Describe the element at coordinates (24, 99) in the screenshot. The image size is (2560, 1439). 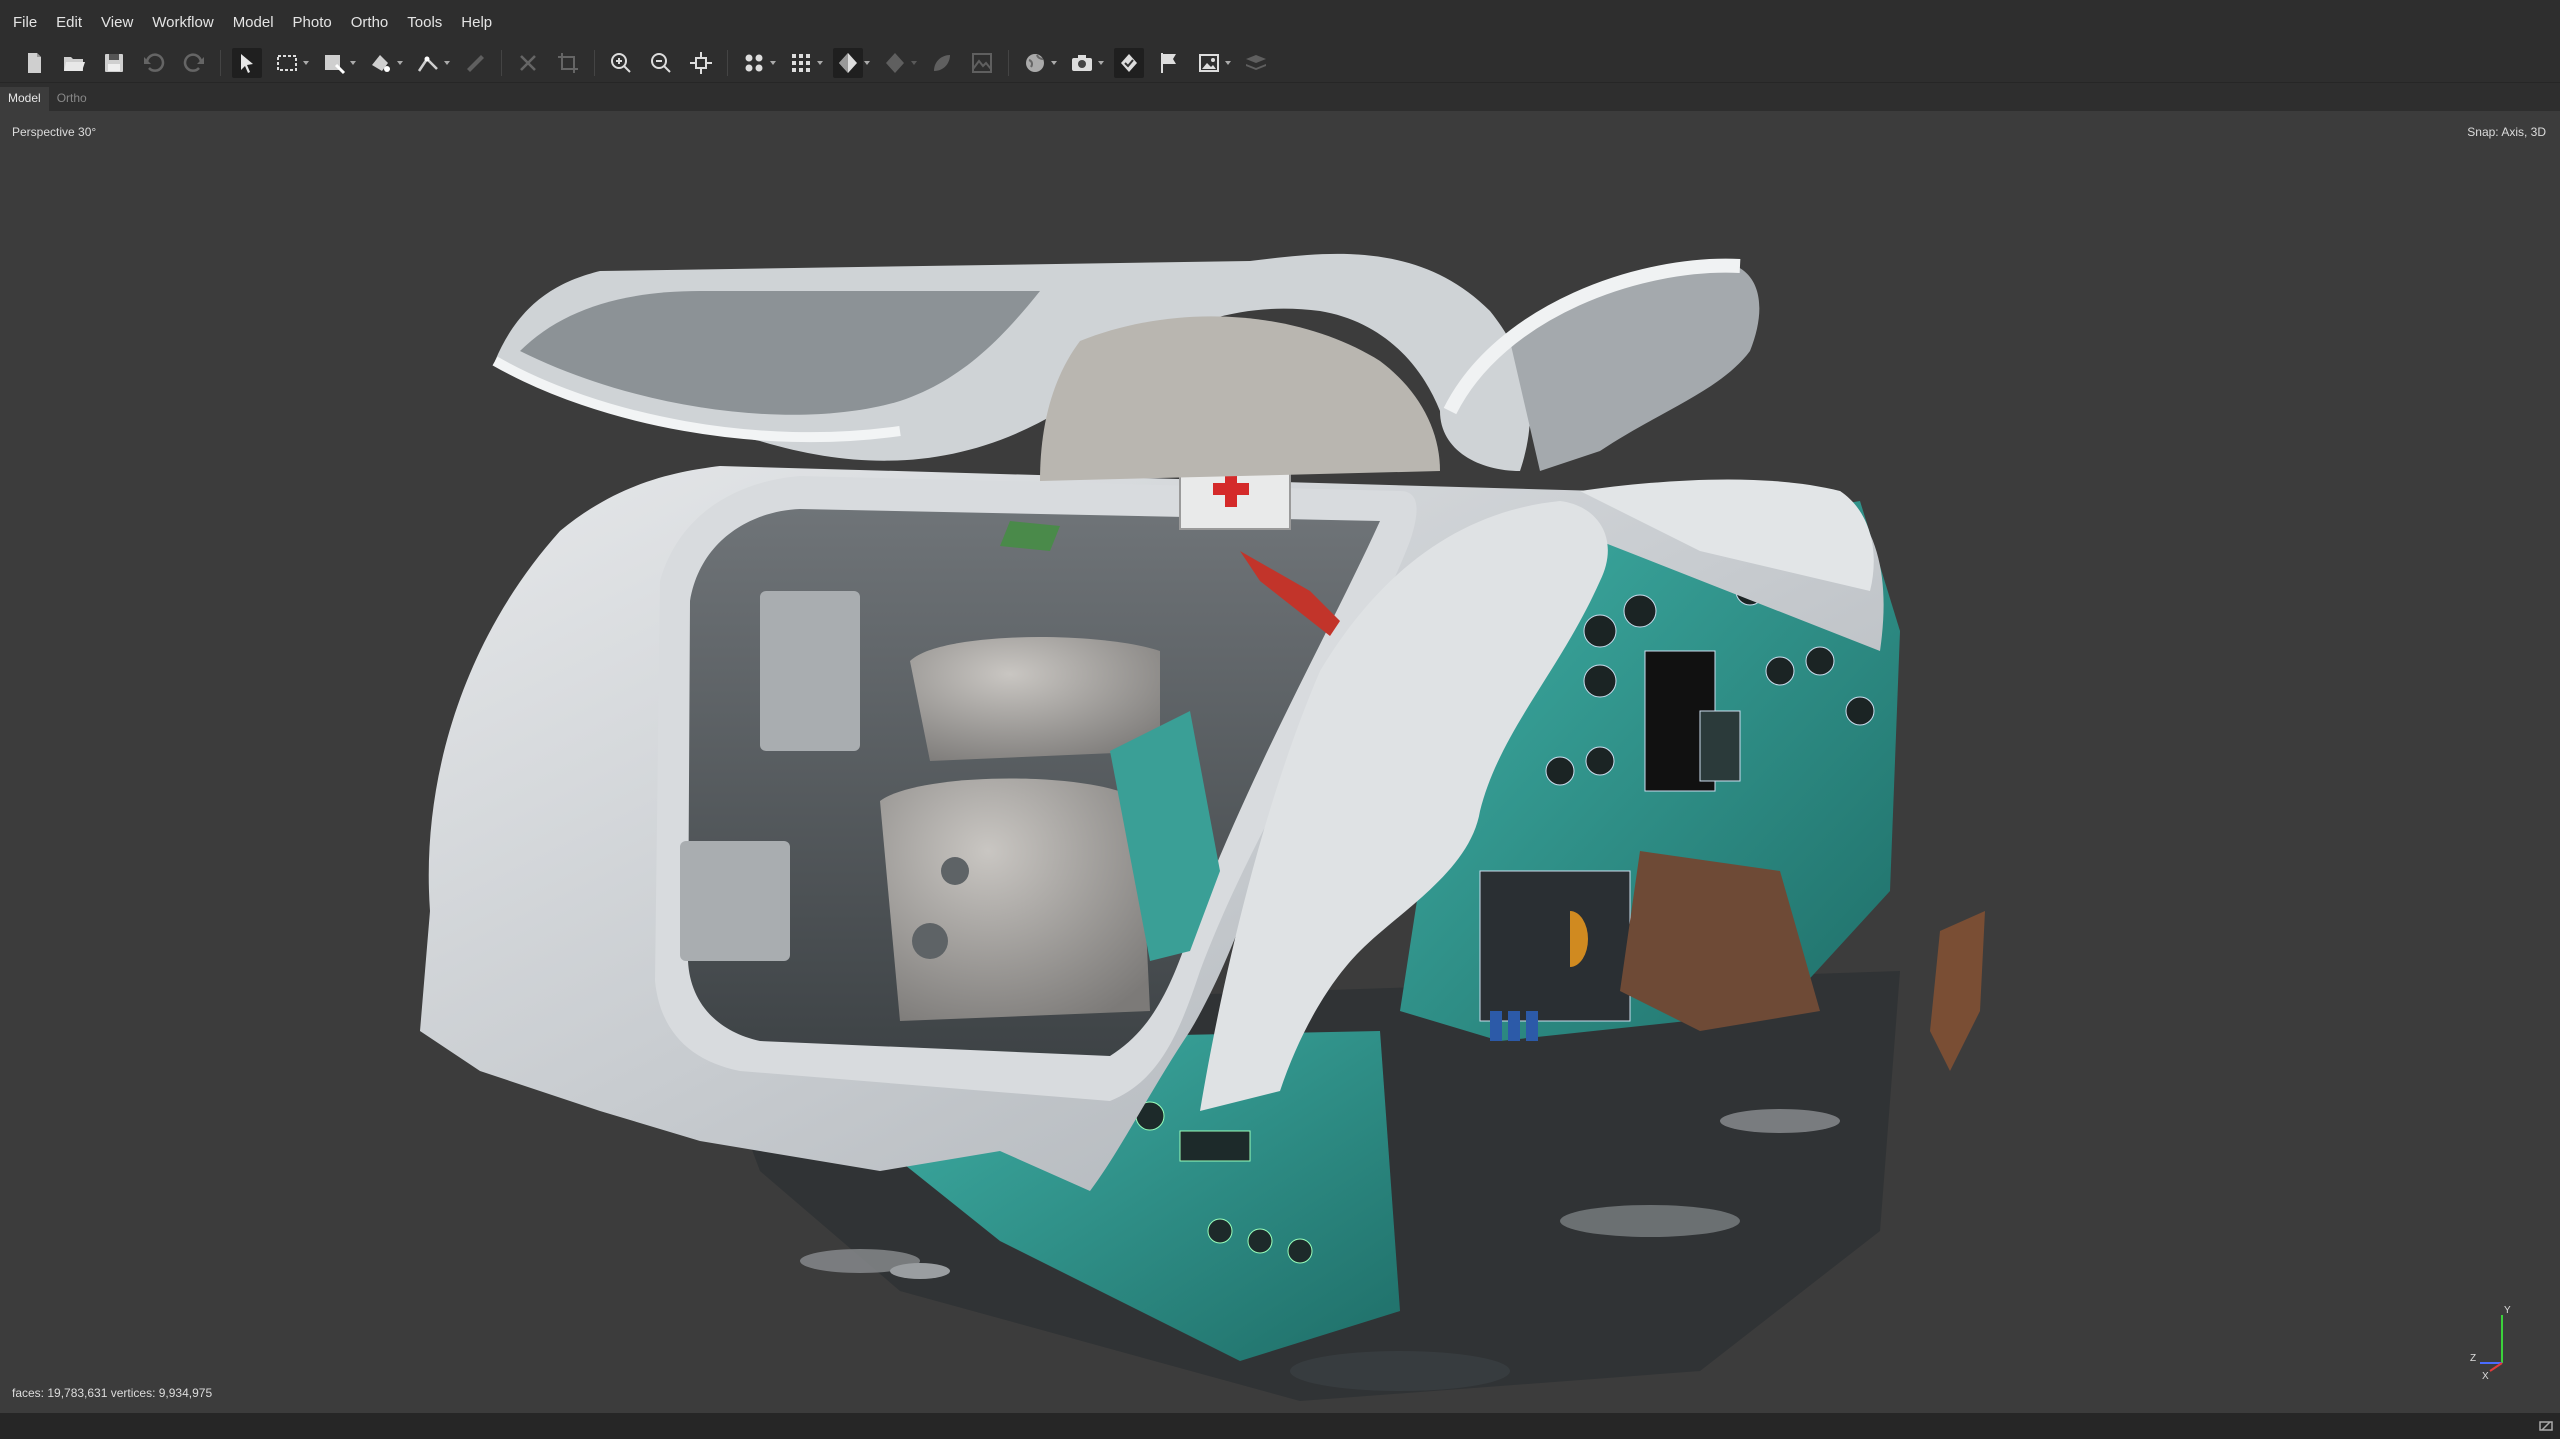
I see `tab-model: Model` at that location.